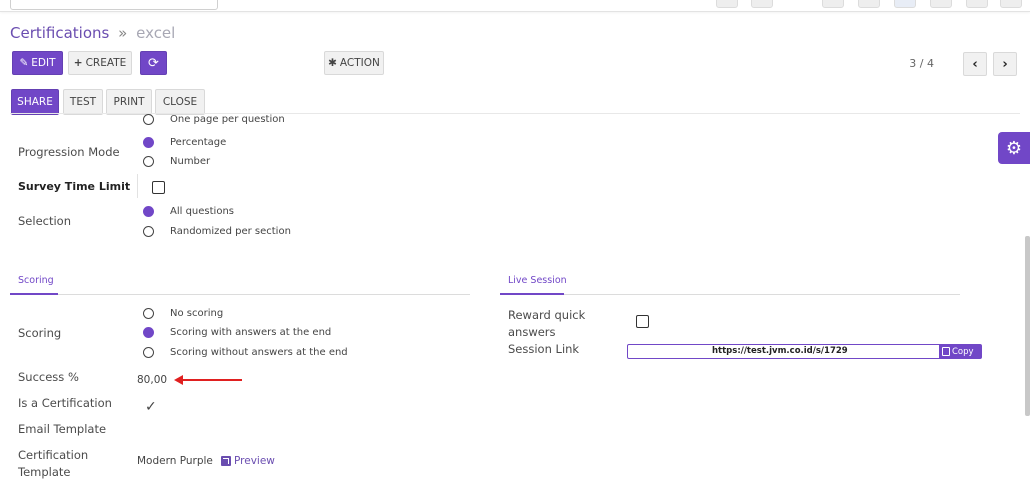  What do you see at coordinates (190, 161) in the screenshot?
I see `radio-option-label: Number` at bounding box center [190, 161].